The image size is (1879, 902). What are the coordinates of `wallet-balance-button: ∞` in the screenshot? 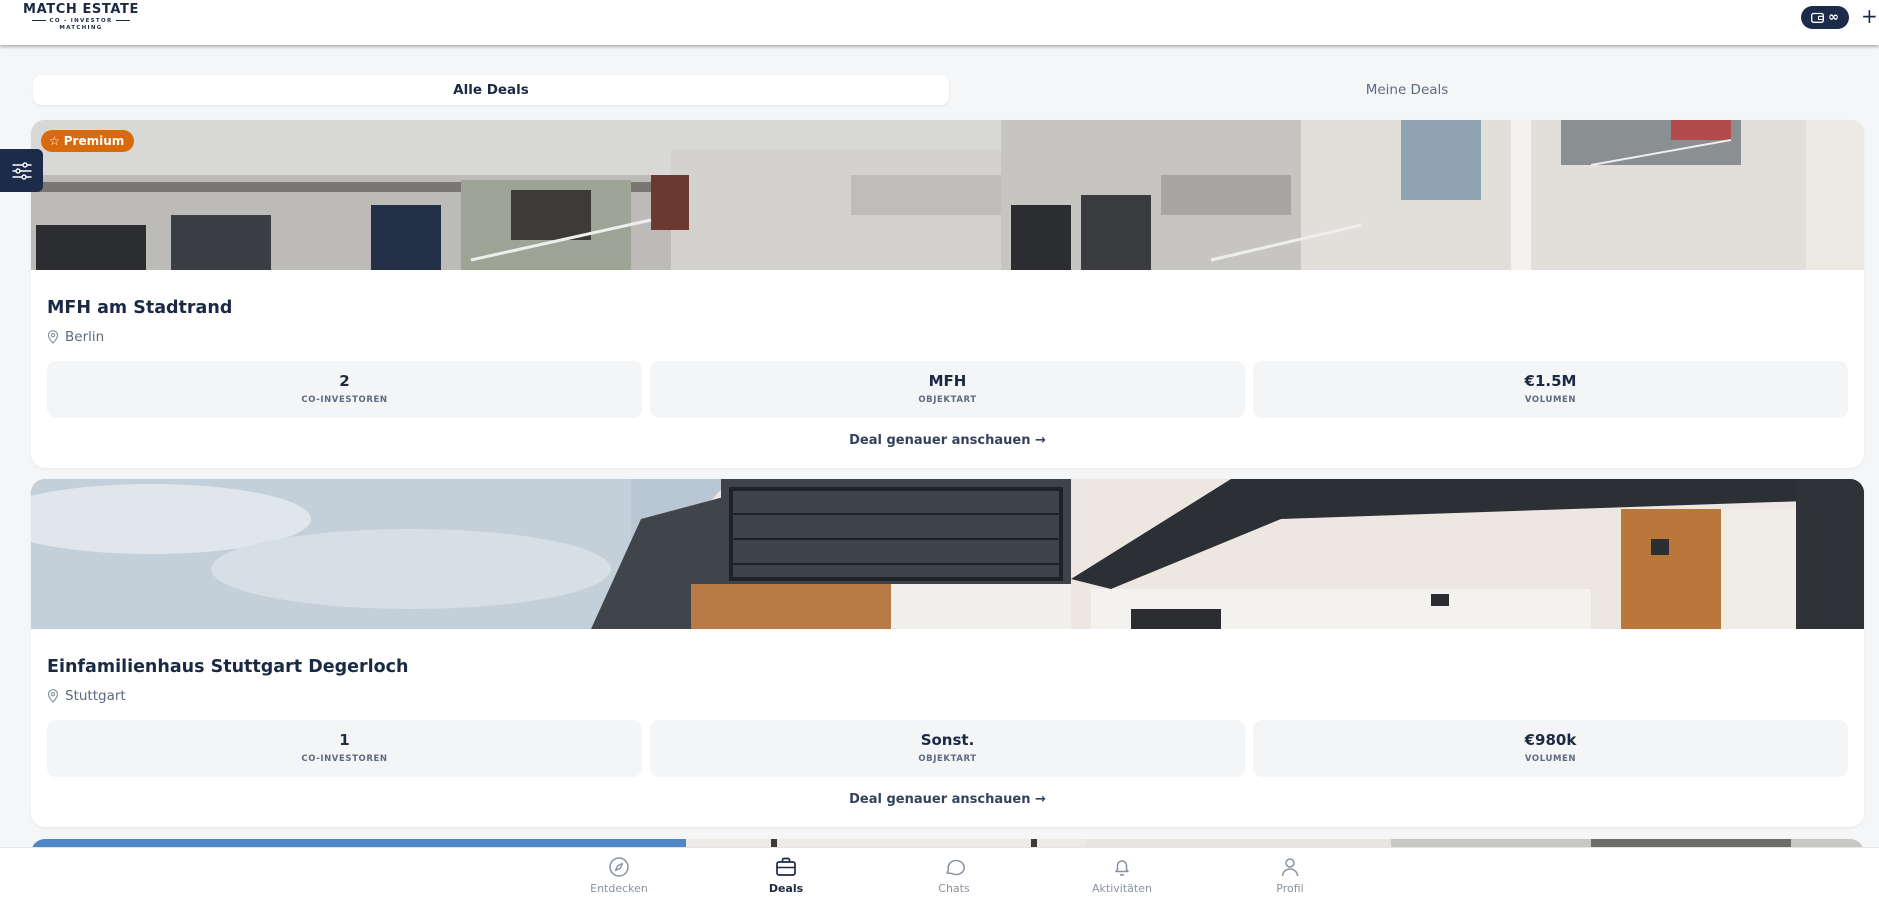 It's located at (1825, 17).